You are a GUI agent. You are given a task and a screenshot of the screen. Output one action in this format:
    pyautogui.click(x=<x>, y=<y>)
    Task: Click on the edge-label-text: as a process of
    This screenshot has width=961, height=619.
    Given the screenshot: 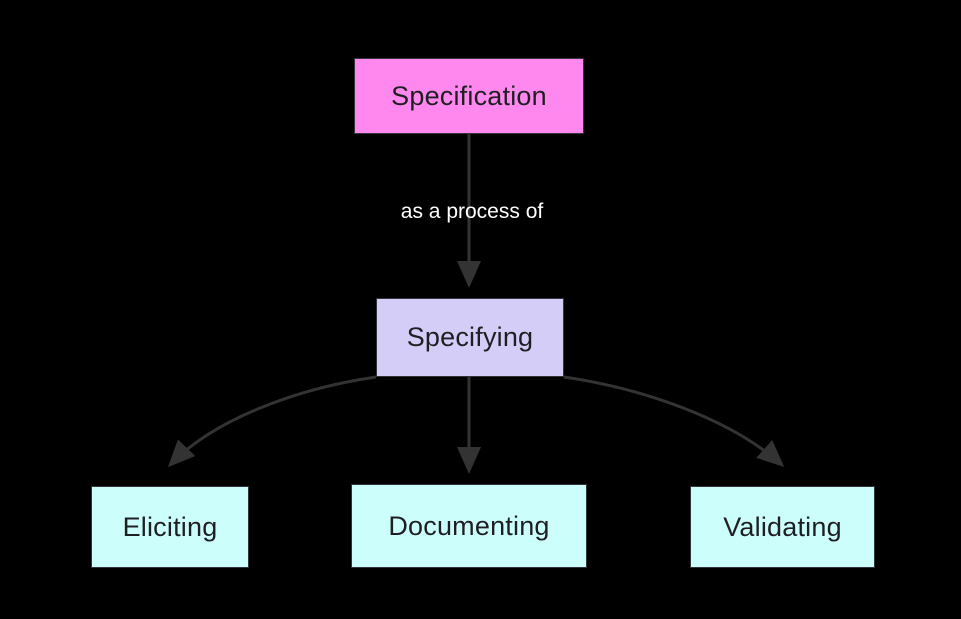 What is the action you would take?
    pyautogui.click(x=472, y=211)
    